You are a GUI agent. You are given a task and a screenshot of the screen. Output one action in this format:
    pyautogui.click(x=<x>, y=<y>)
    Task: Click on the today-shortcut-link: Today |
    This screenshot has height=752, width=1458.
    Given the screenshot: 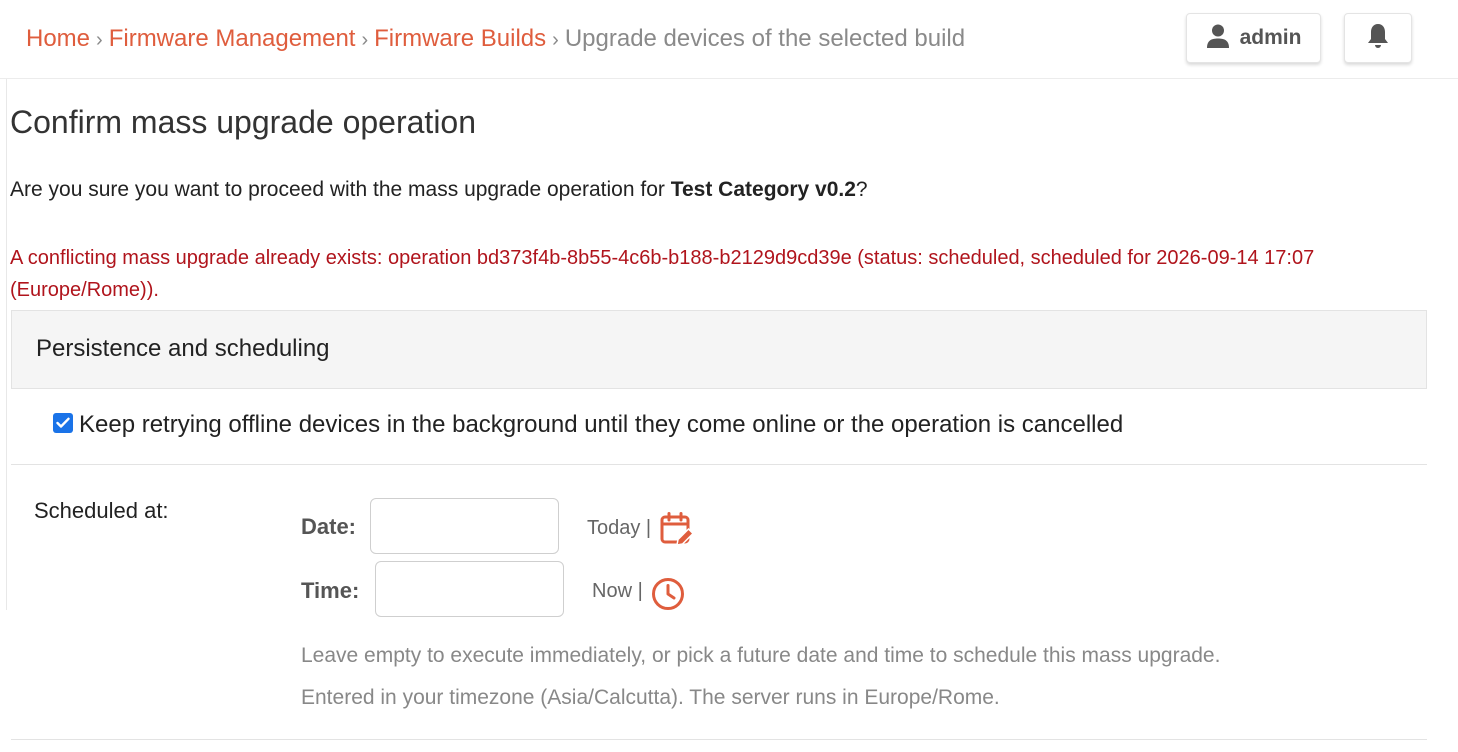 What is the action you would take?
    pyautogui.click(x=619, y=528)
    